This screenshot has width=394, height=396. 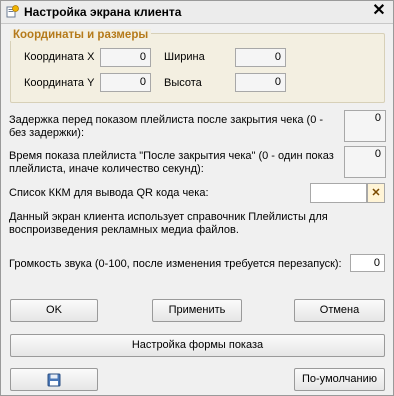 I want to click on save-button, so click(x=54, y=379).